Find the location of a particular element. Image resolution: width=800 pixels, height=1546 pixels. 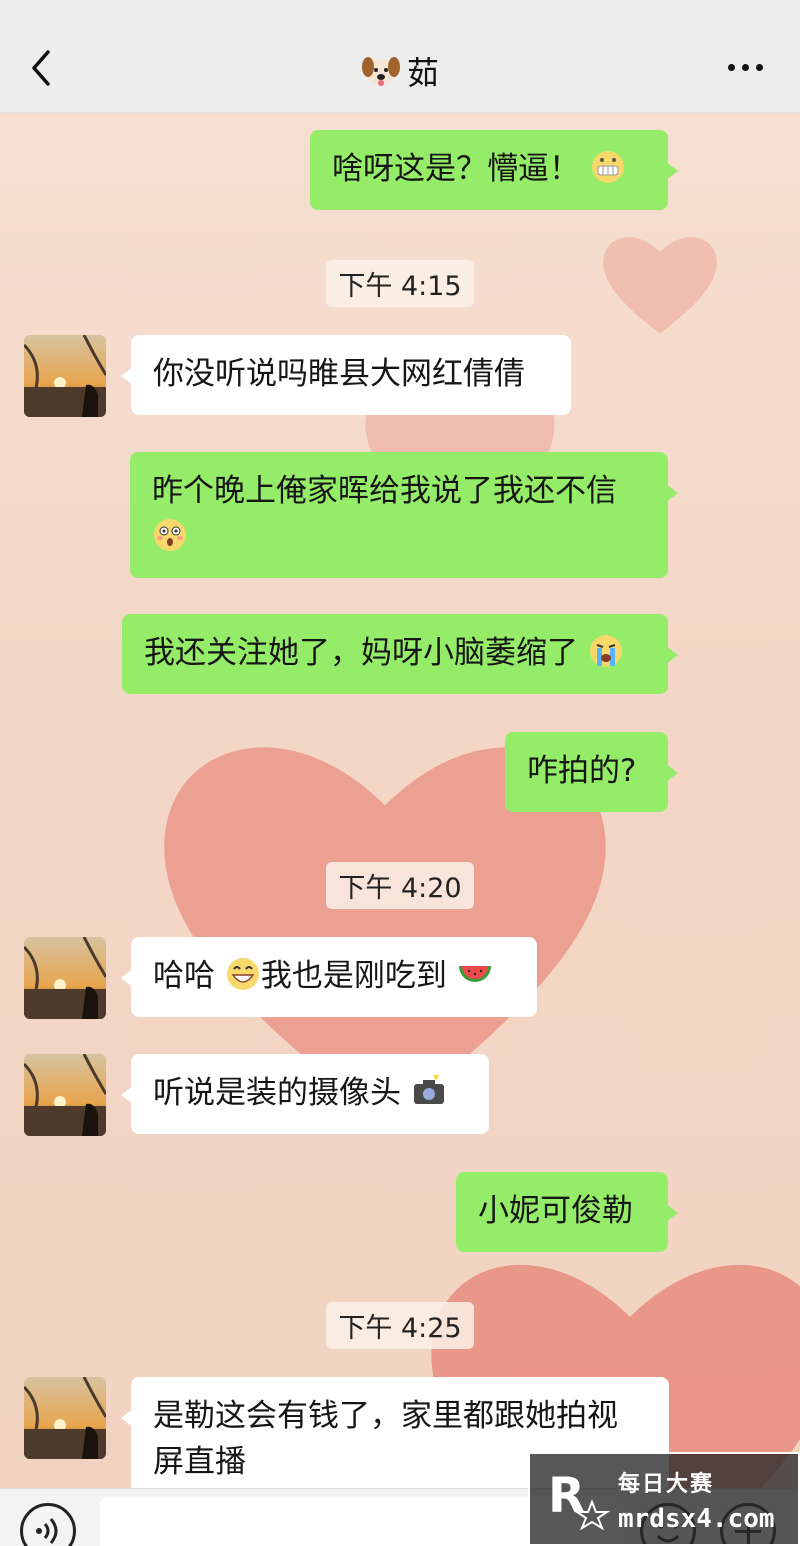

message-text: 我也是刚吃到 is located at coordinates (353, 976).